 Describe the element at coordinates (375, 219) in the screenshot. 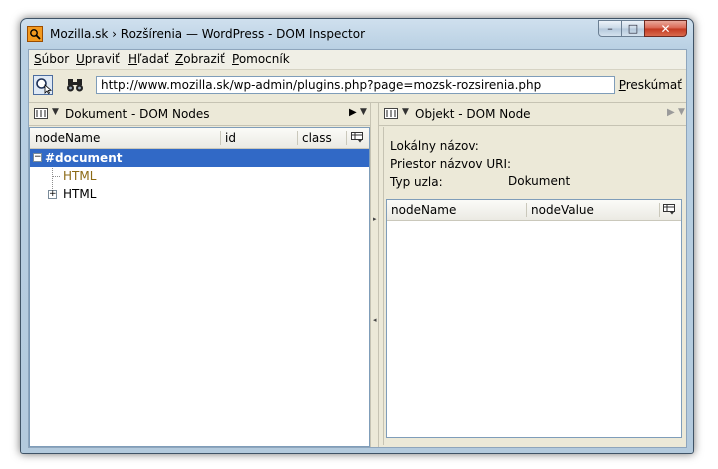

I see `splitter-grip-icon: ▸` at that location.